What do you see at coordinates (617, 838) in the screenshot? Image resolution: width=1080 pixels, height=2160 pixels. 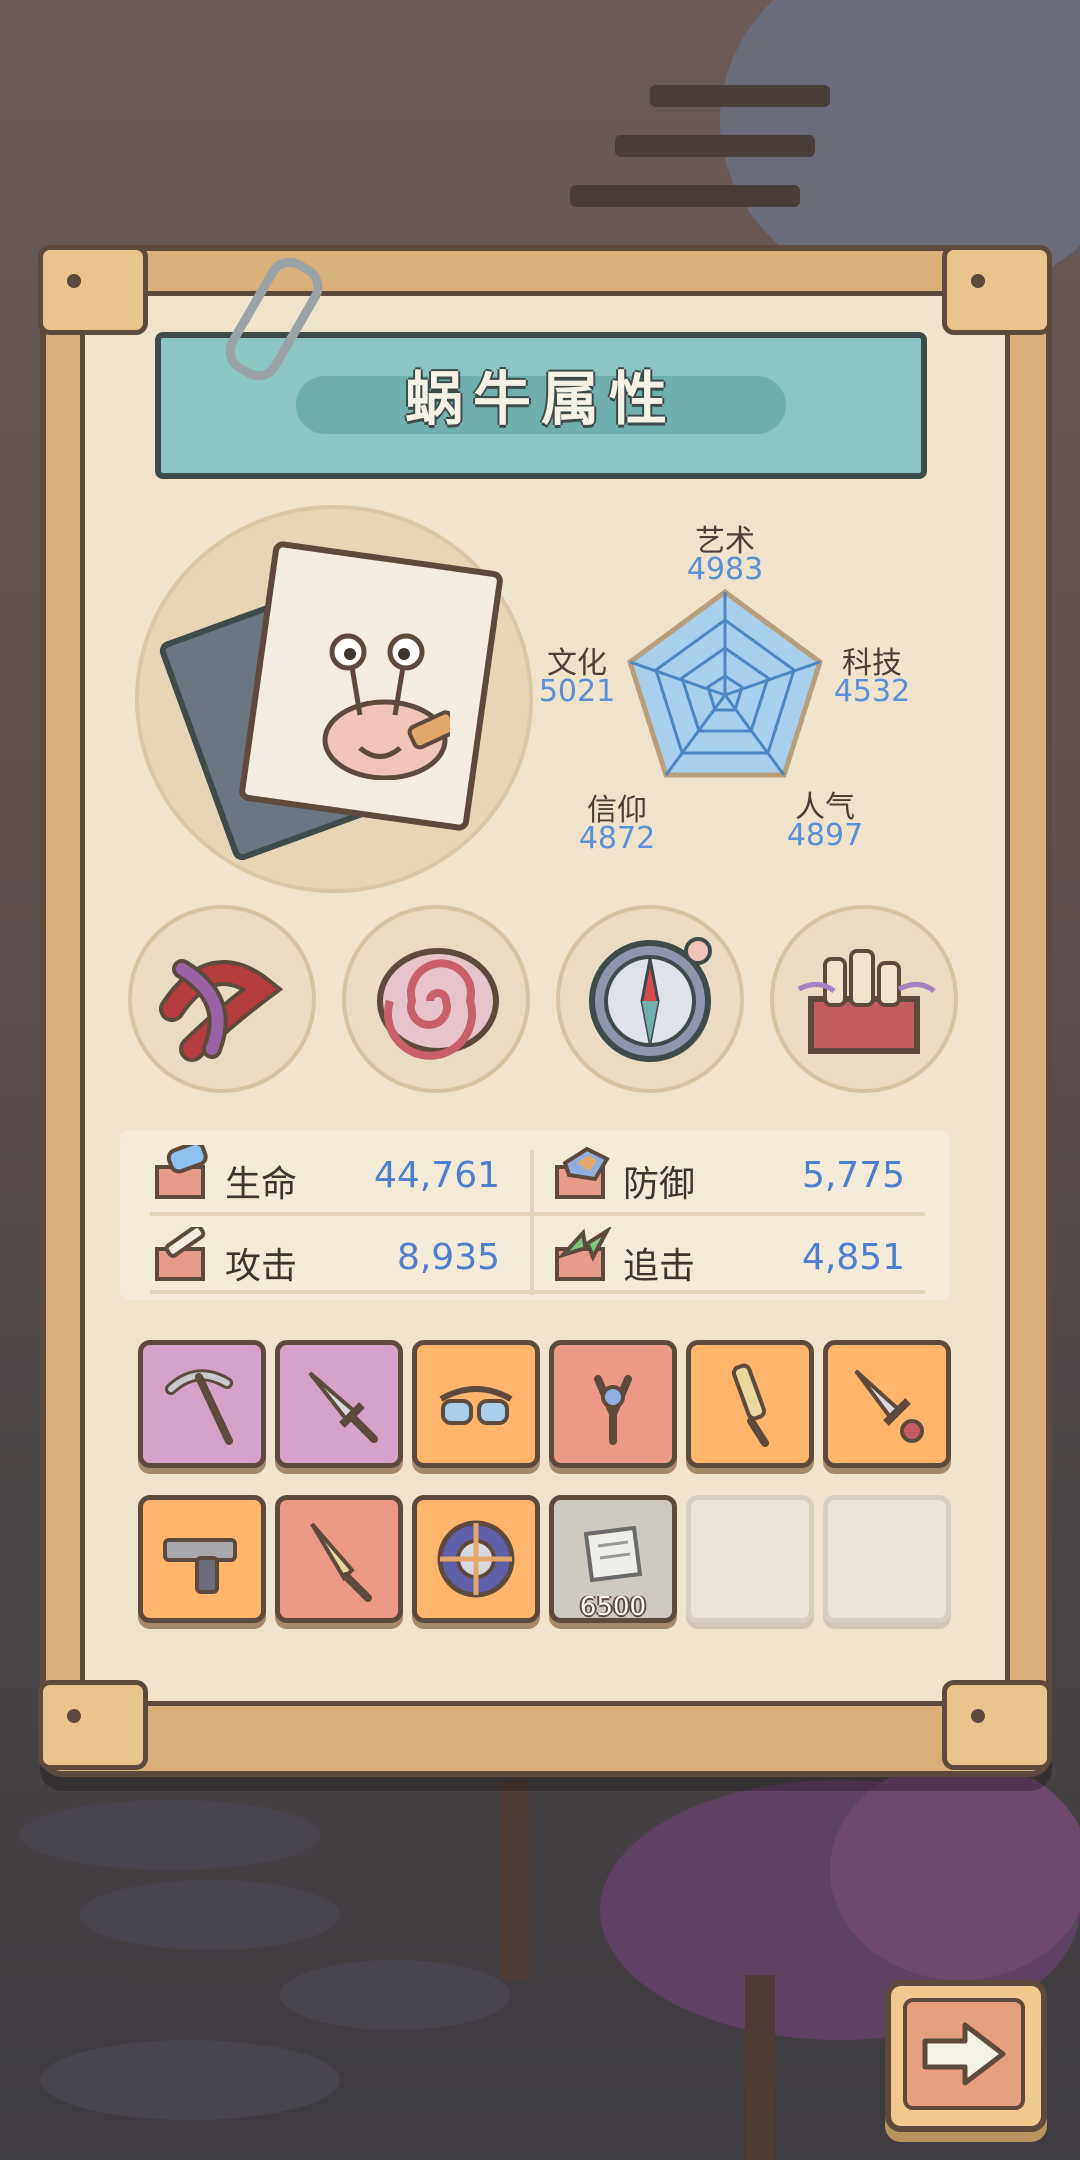 I see `radar-value-faith: 4872` at bounding box center [617, 838].